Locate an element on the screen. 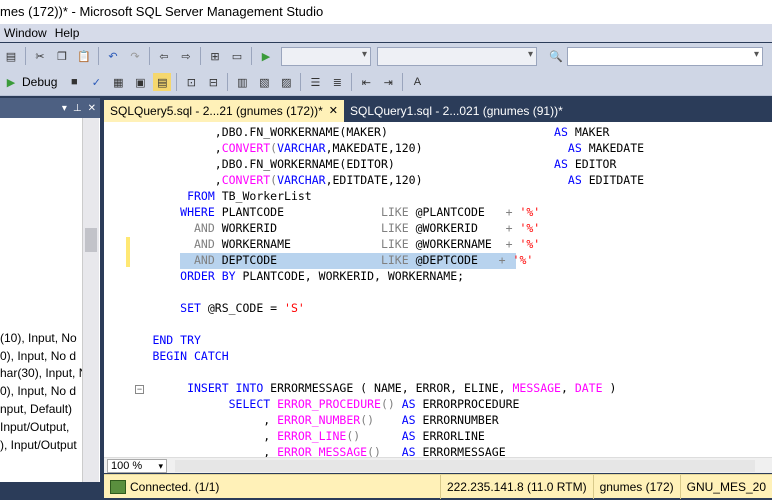 The width and height of the screenshot is (772, 500). include-plan-icon: ⊡ is located at coordinates (191, 82).